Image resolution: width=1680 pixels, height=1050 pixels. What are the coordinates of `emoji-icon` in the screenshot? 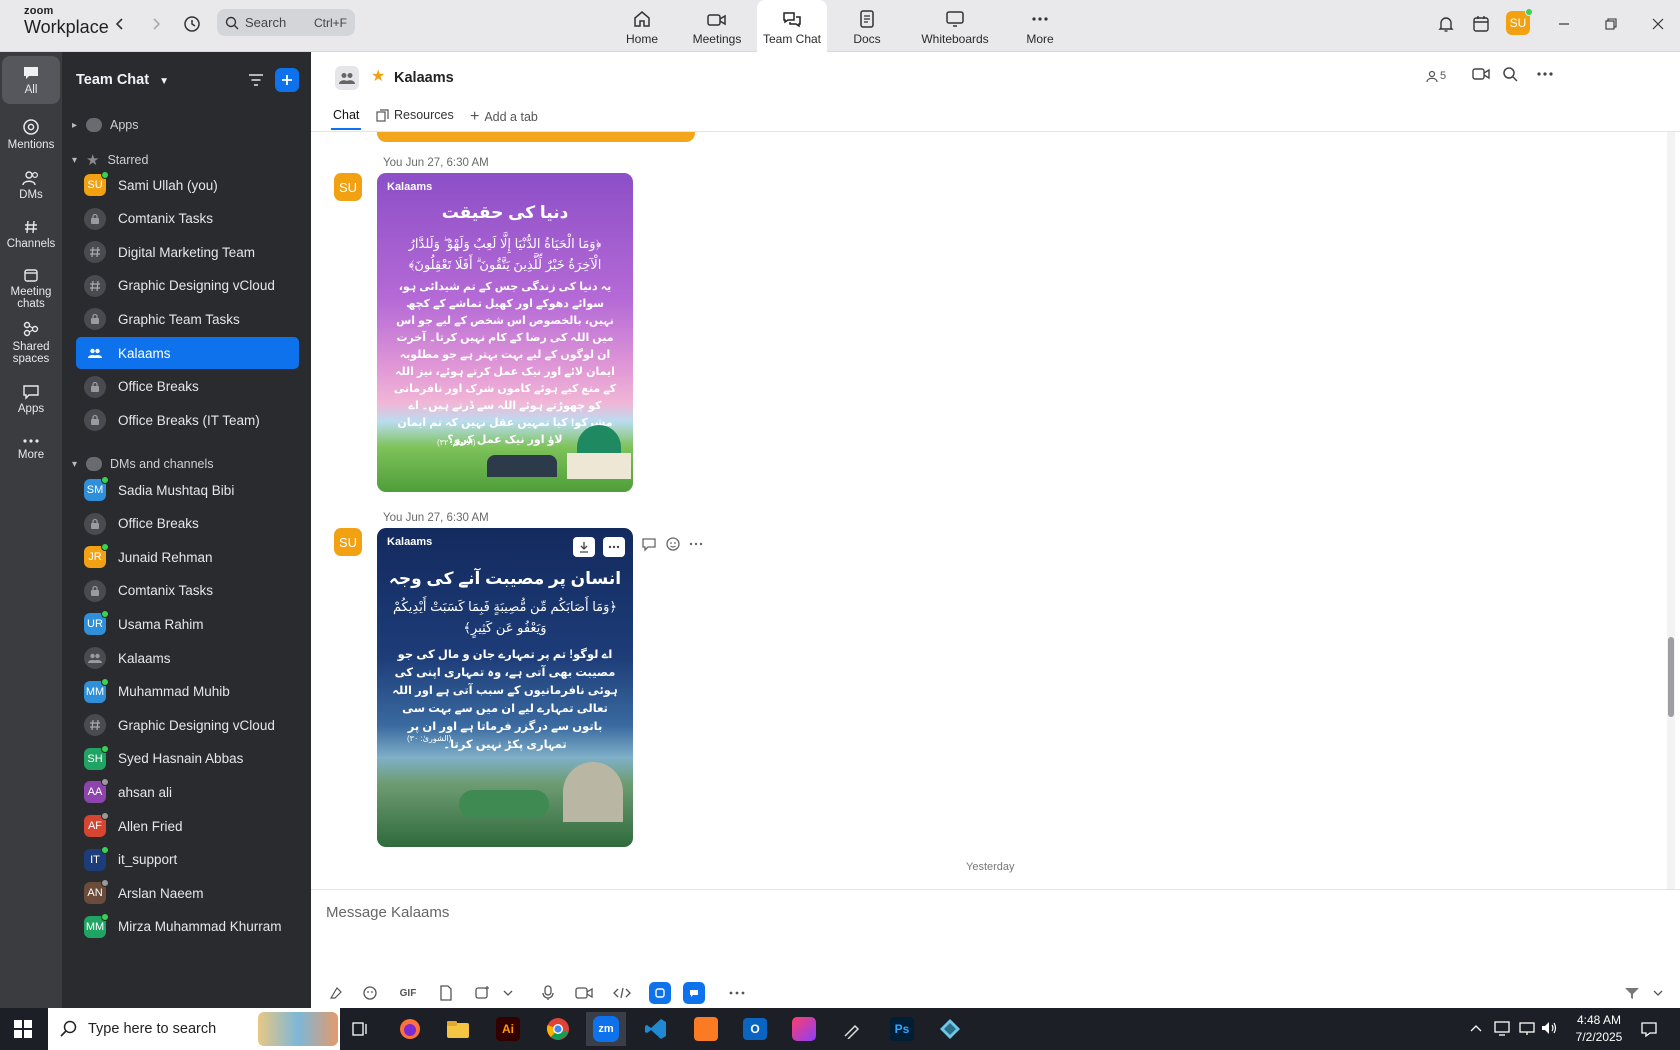 It's located at (370, 993).